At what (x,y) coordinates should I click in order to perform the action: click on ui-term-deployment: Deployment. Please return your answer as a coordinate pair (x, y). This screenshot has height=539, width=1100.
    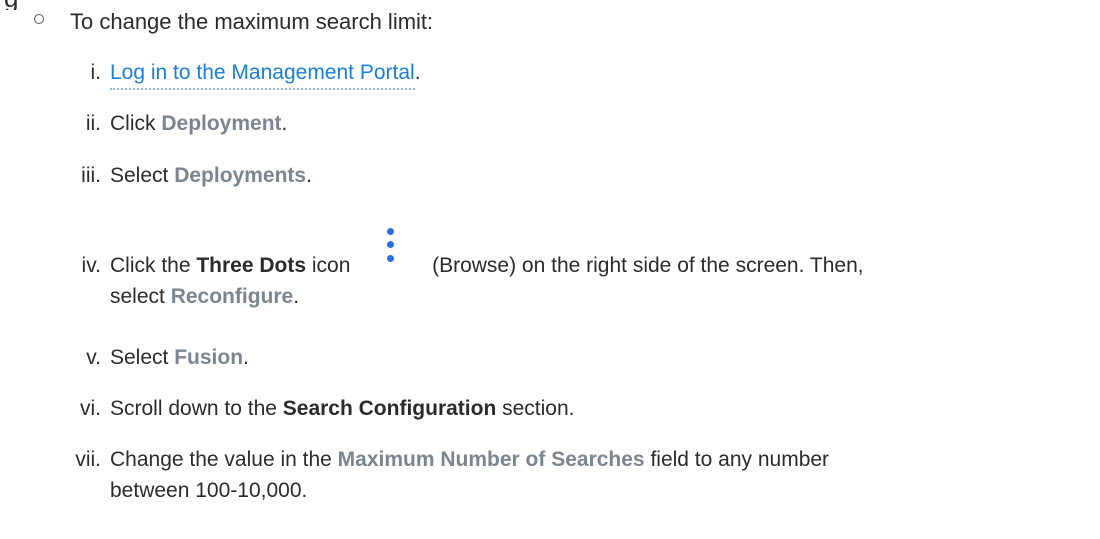
    Looking at the image, I should click on (221, 123).